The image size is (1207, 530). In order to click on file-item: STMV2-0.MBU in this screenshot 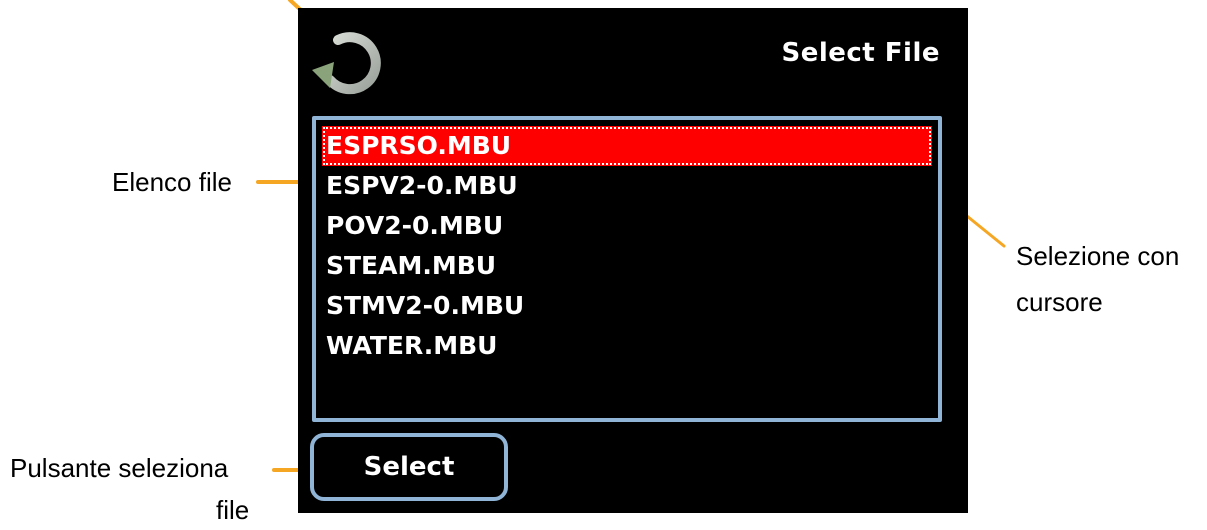, I will do `click(627, 306)`.